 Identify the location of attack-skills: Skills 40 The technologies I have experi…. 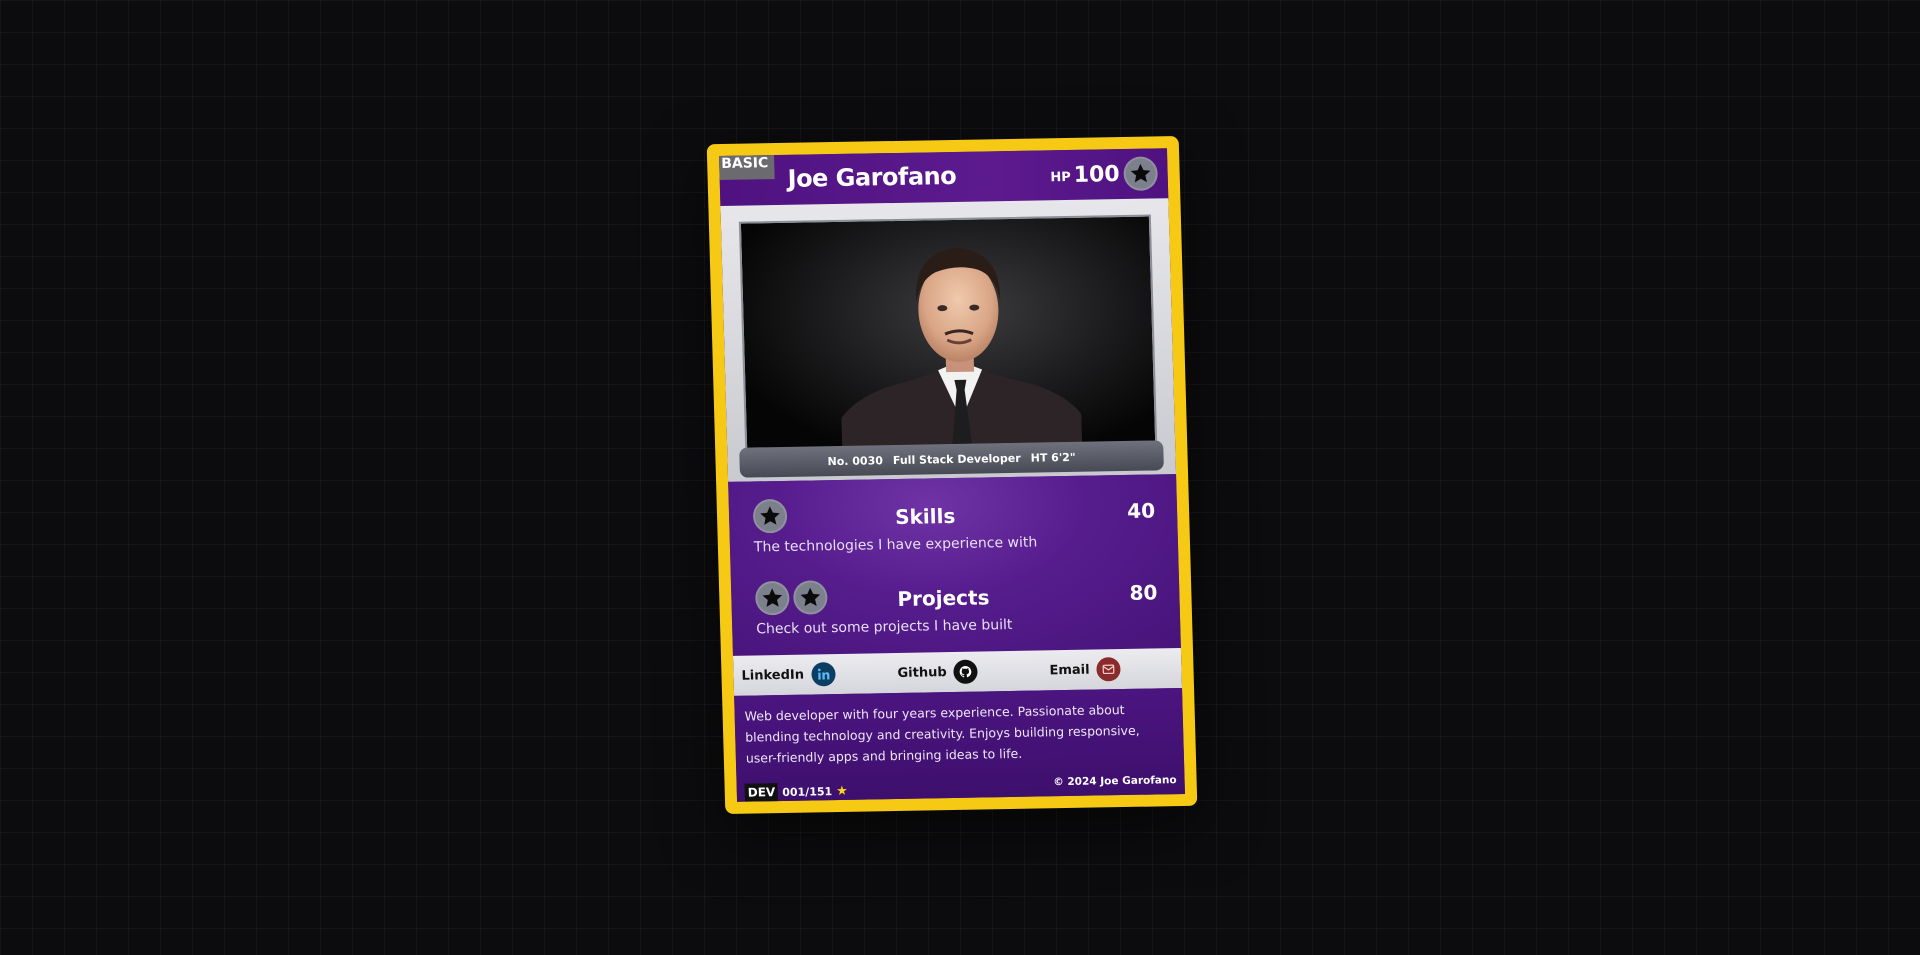
(954, 517).